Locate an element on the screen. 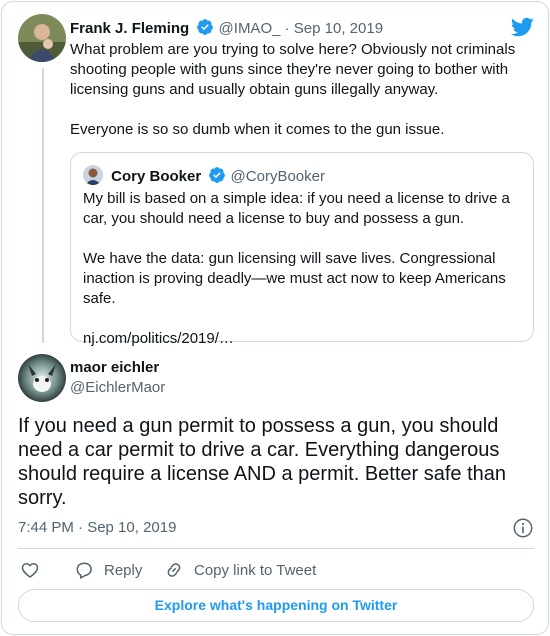 Image resolution: width=550 pixels, height=636 pixels. main-avatar is located at coordinates (42, 378).